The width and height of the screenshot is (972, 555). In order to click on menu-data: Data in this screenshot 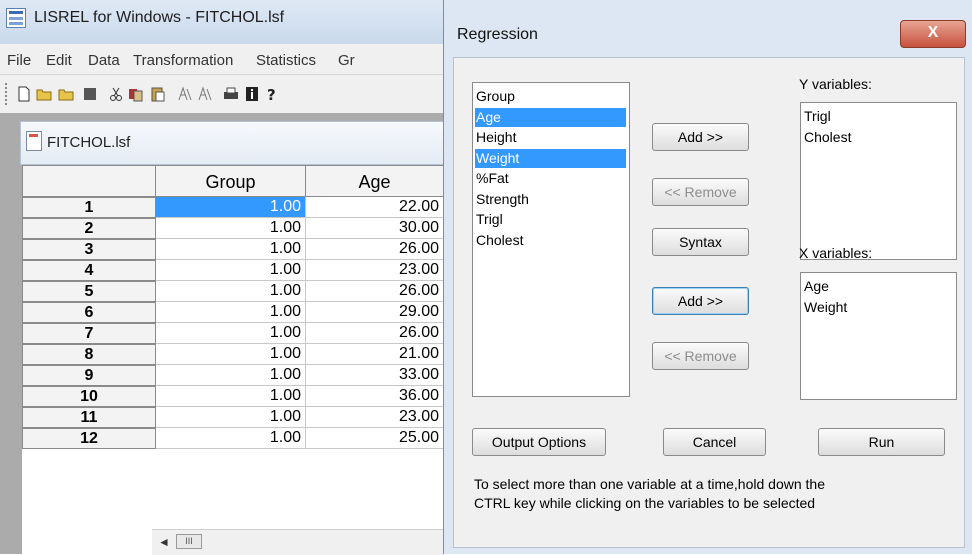, I will do `click(104, 60)`.